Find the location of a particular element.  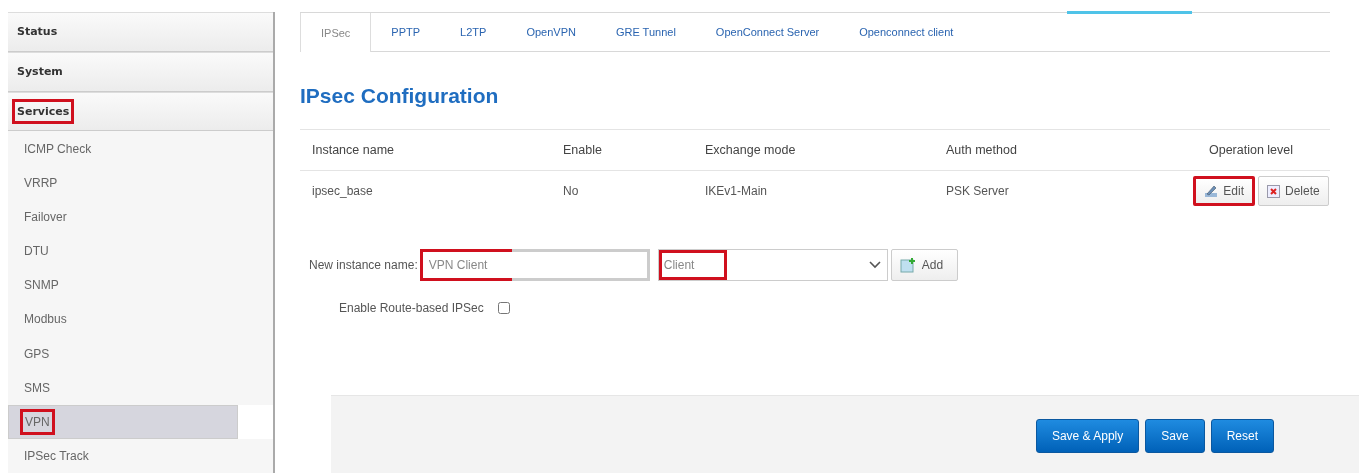

name-input-field: VPN Client is located at coordinates (534, 265).